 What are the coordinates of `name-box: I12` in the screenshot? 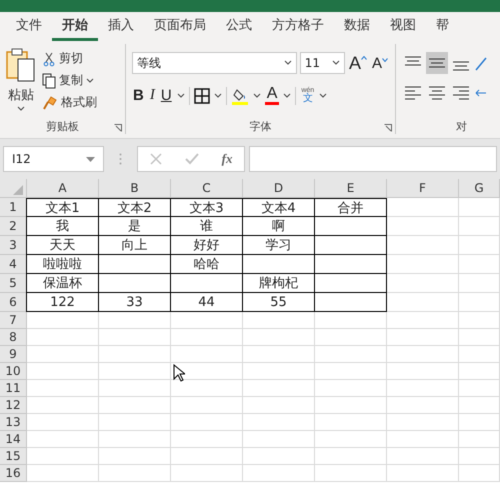 It's located at (53, 159).